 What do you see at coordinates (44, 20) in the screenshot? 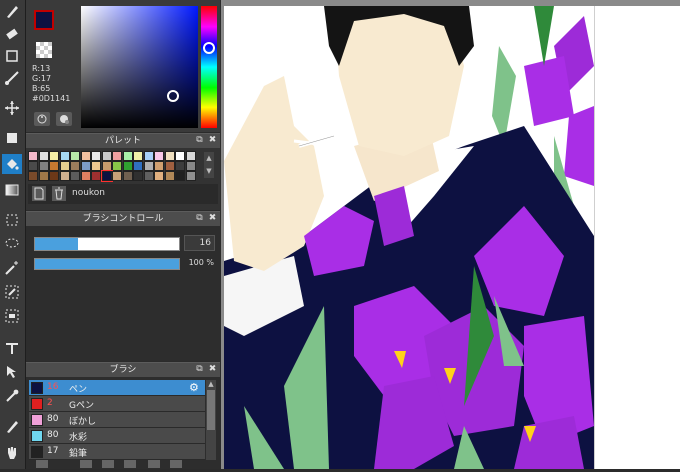
I see `primary-color-swatch` at bounding box center [44, 20].